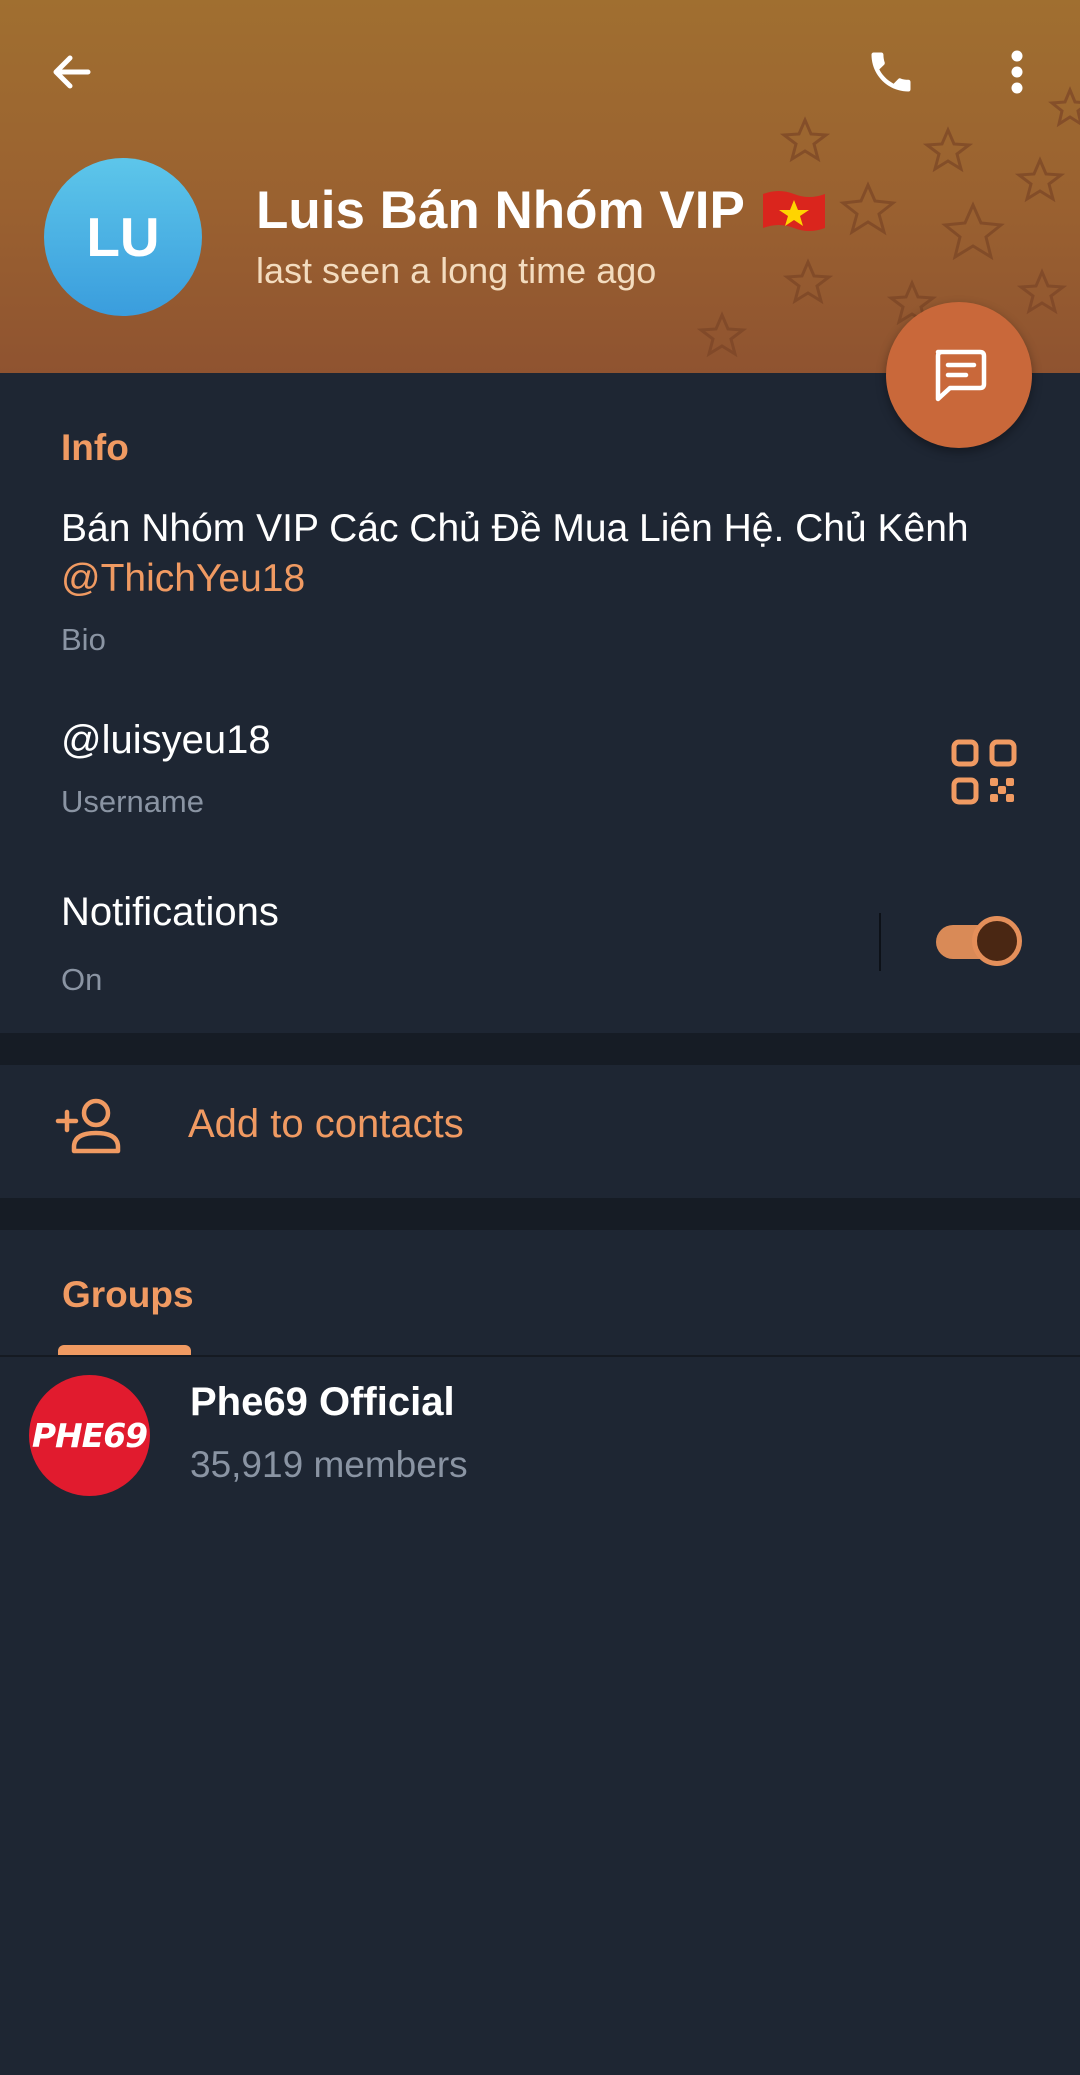 The image size is (1080, 2075). What do you see at coordinates (540, 1356) in the screenshot?
I see `tabs-divider` at bounding box center [540, 1356].